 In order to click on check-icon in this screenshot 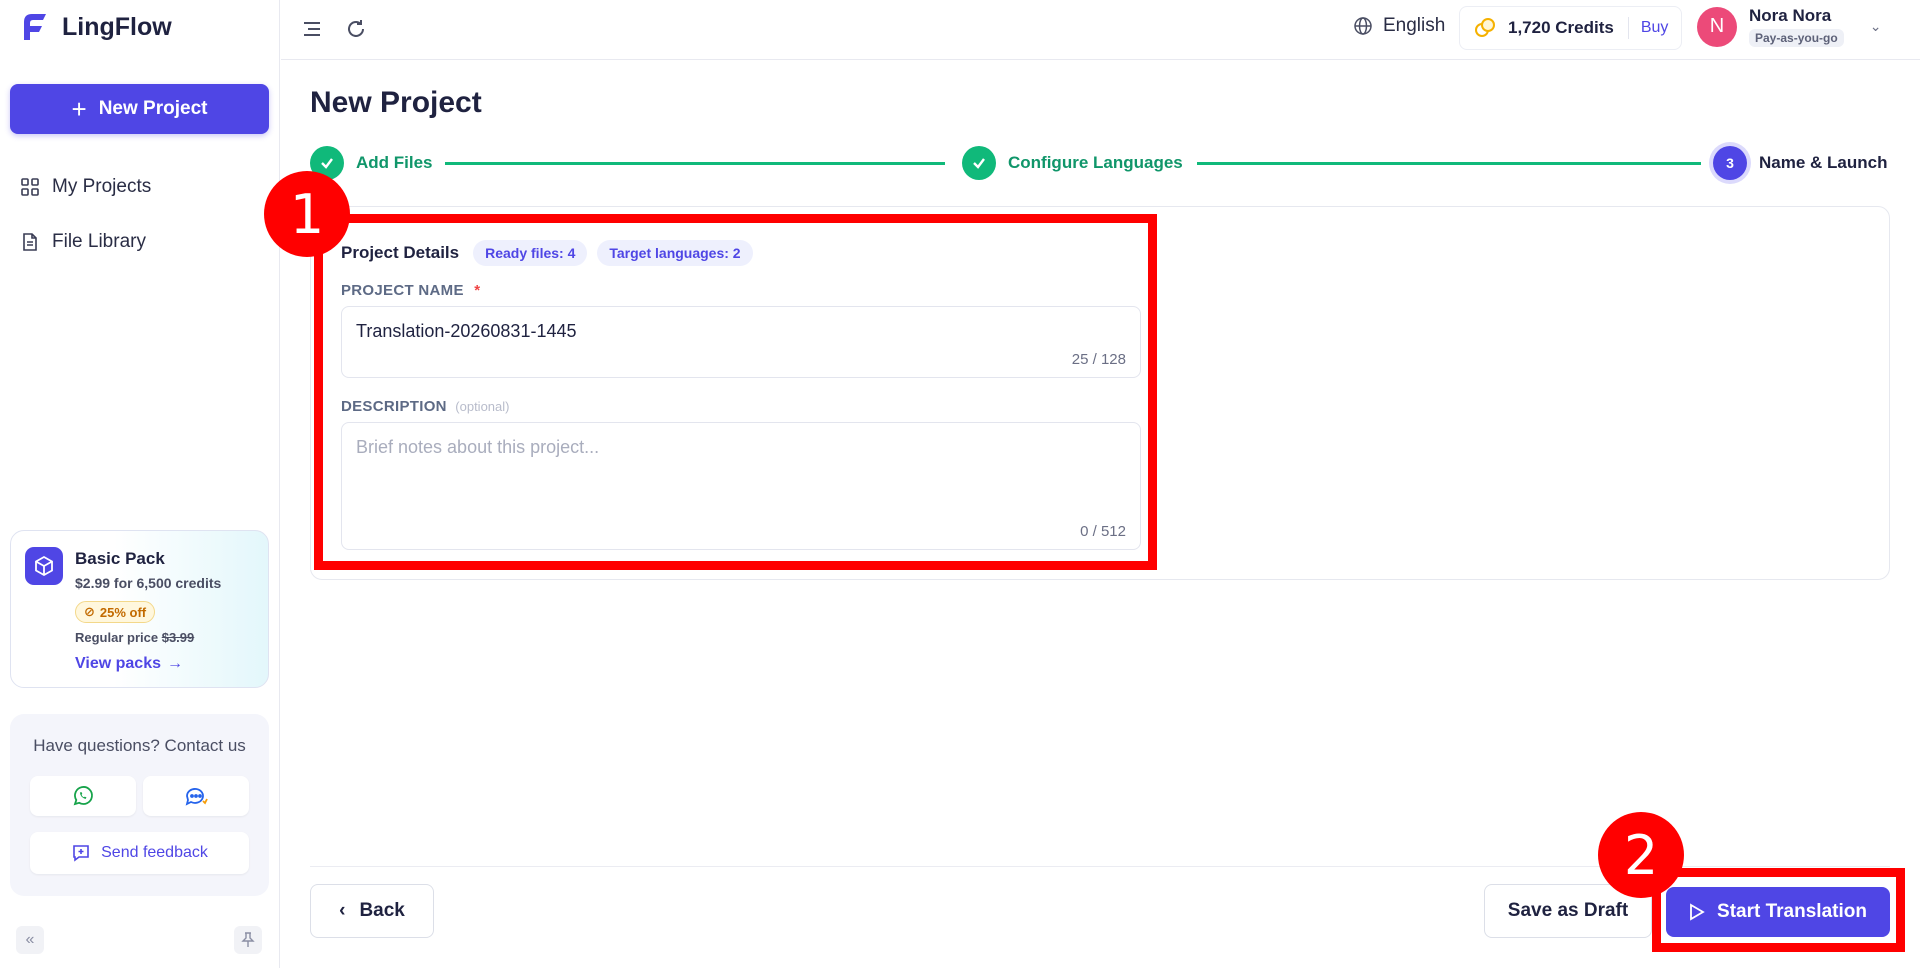, I will do `click(979, 163)`.